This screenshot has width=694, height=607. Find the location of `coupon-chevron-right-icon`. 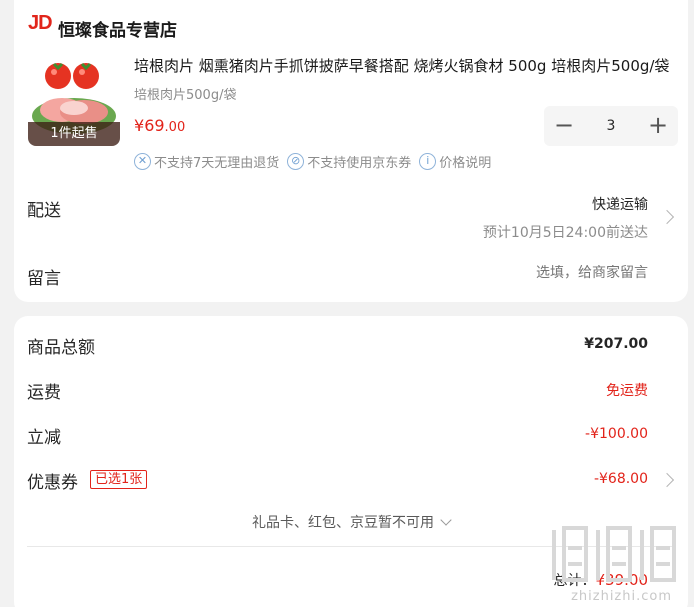

coupon-chevron-right-icon is located at coordinates (667, 480).